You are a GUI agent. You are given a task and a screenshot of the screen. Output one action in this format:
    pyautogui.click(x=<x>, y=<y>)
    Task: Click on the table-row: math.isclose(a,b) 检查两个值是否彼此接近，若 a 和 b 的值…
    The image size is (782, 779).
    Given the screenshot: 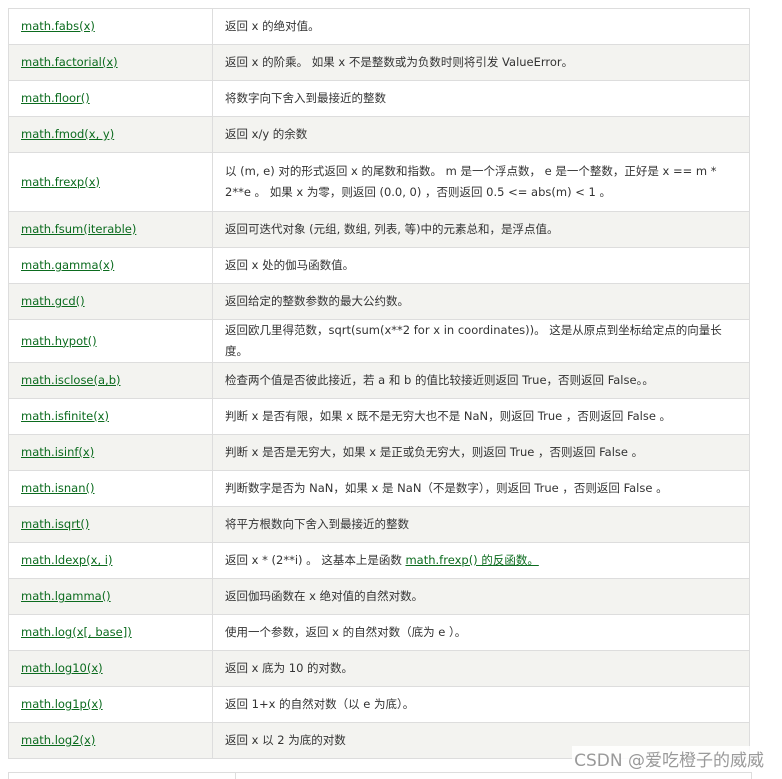 What is the action you would take?
    pyautogui.click(x=379, y=380)
    